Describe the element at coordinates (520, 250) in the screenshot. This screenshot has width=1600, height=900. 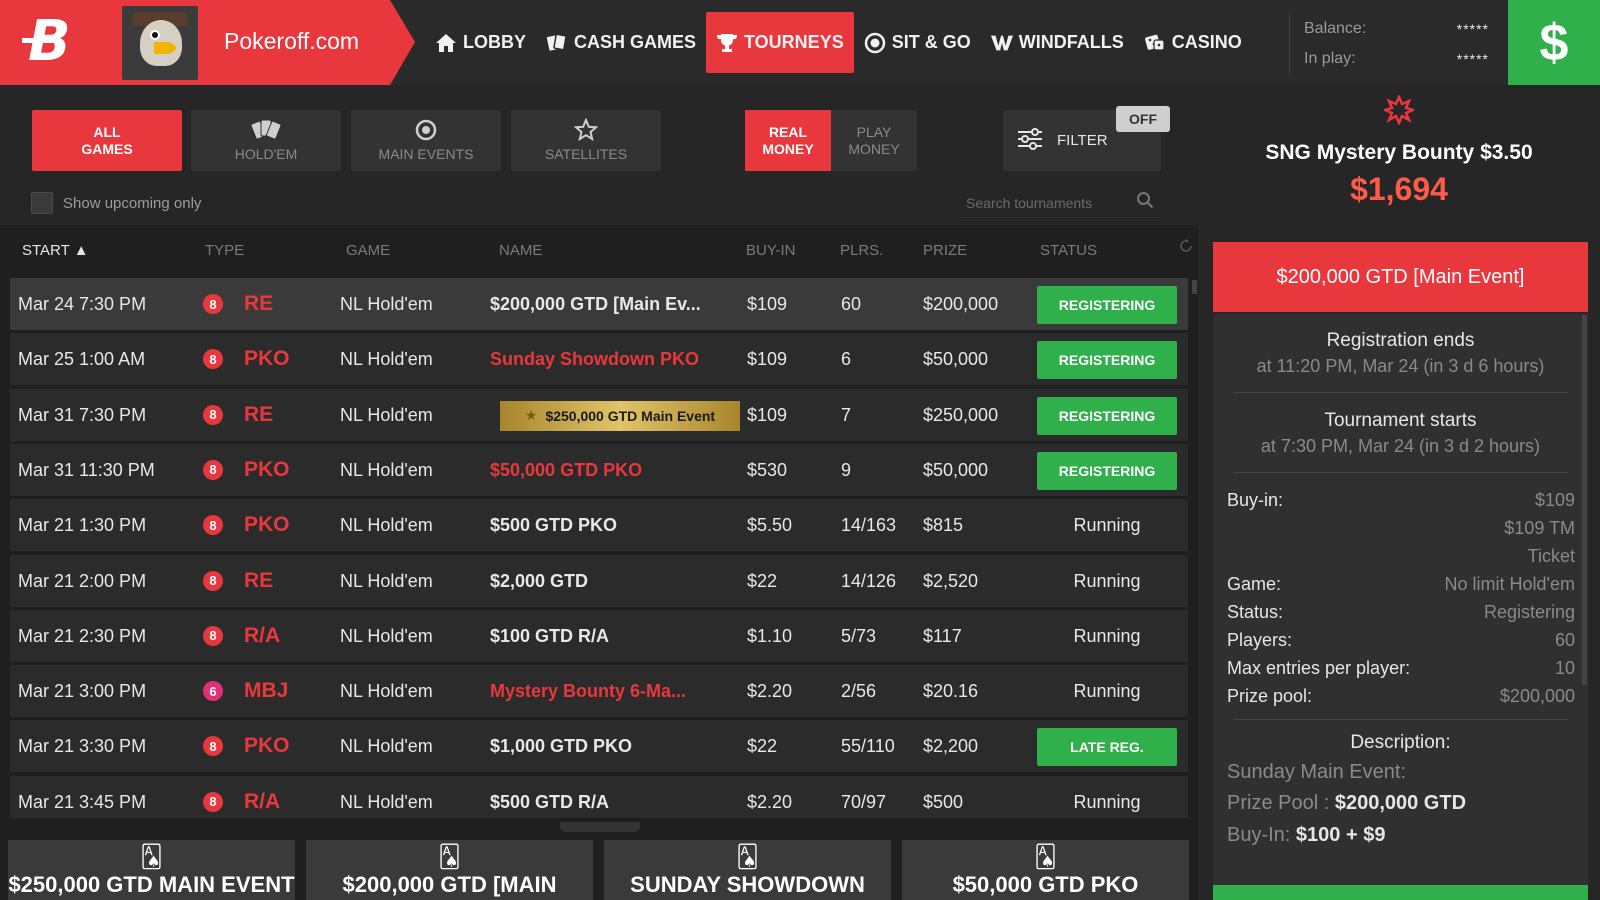
I see `column-name: NAME` at that location.